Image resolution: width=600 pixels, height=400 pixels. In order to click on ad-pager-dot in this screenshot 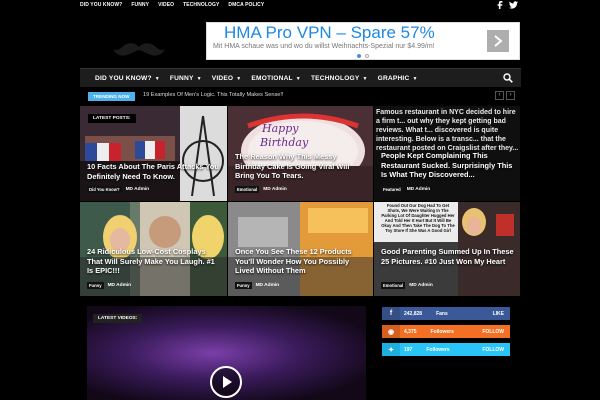, I will do `click(367, 56)`.